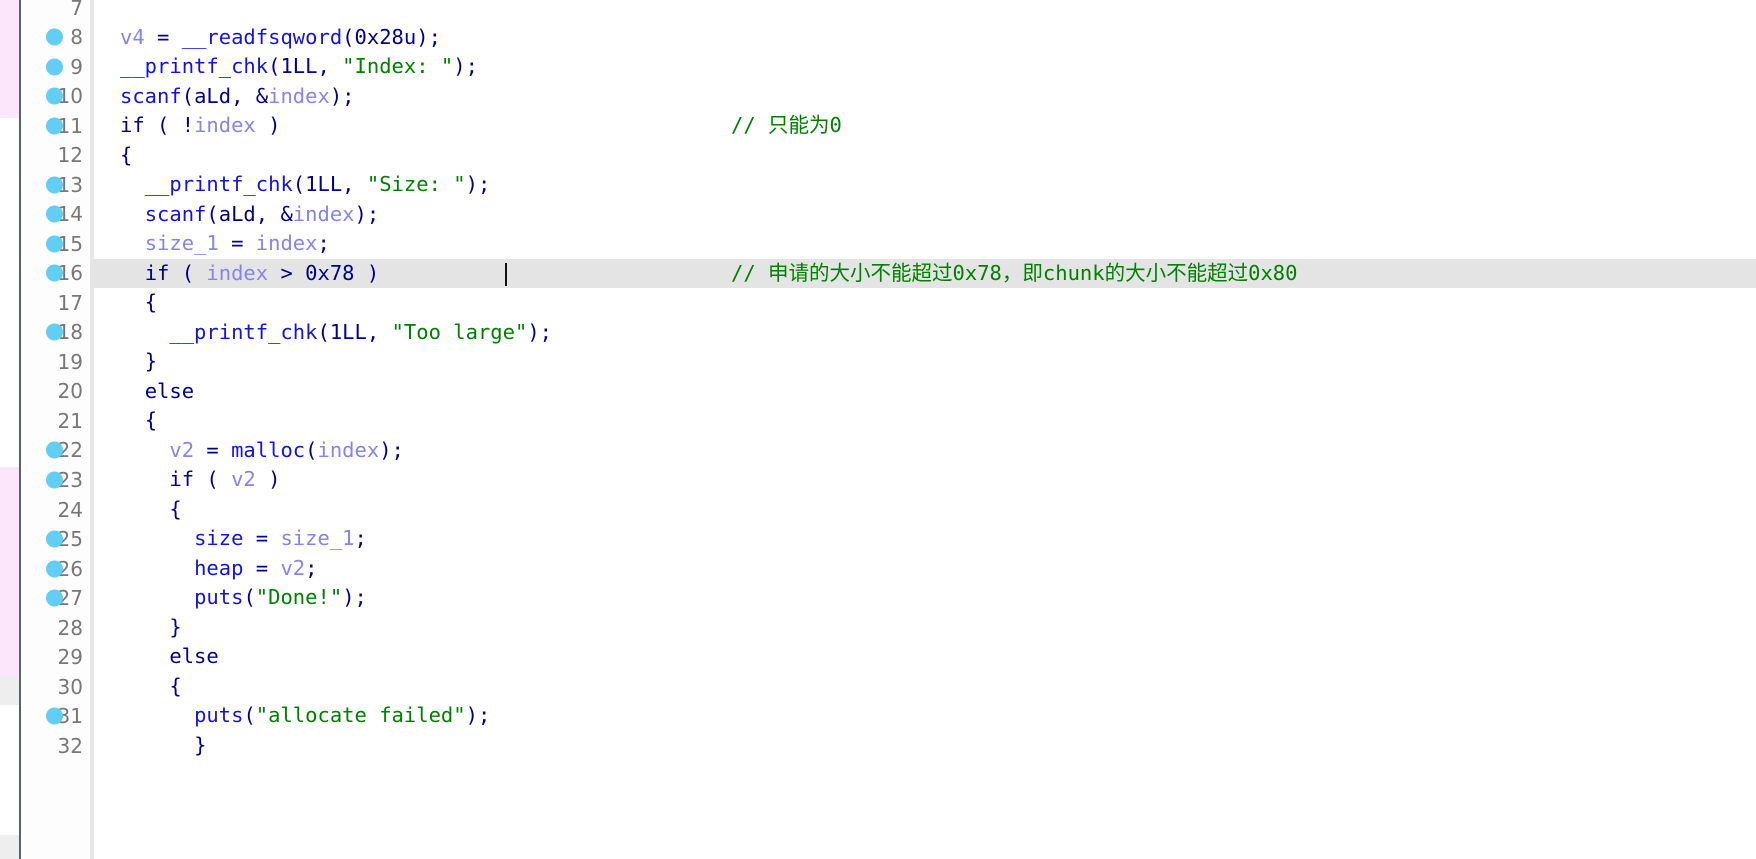 Image resolution: width=1756 pixels, height=859 pixels. What do you see at coordinates (55, 657) in the screenshot?
I see `gutter-row: 29` at bounding box center [55, 657].